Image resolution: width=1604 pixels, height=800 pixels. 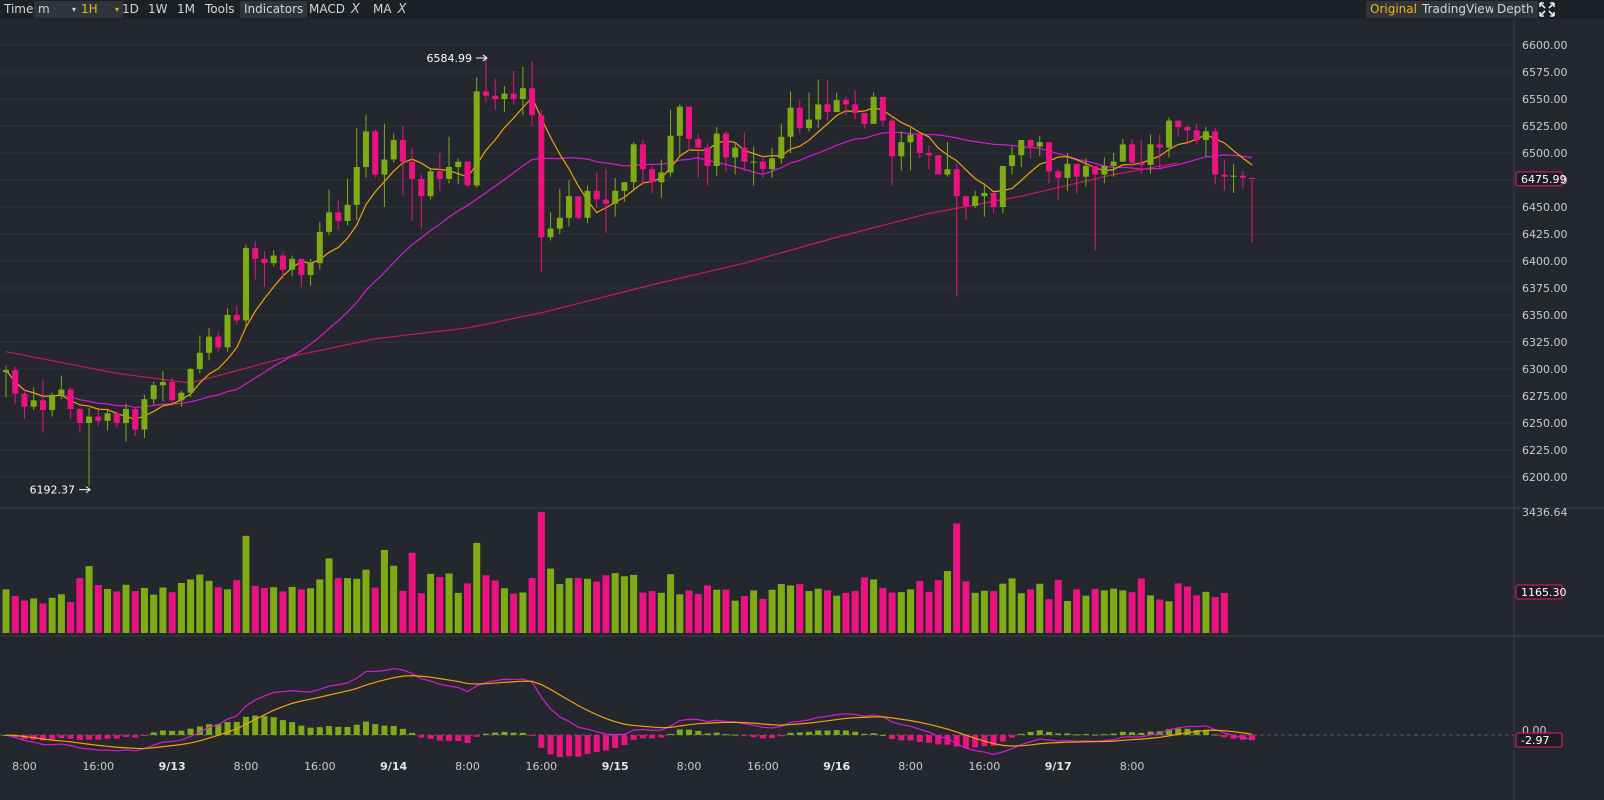 I want to click on close-ma-icon: X, so click(x=402, y=9).